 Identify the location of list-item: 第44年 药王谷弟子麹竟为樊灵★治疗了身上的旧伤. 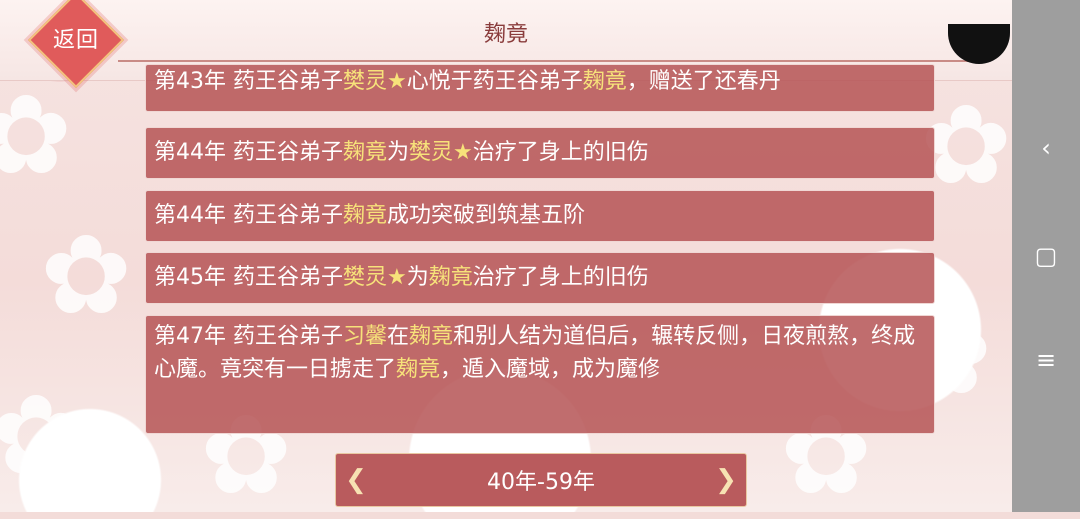
(540, 153).